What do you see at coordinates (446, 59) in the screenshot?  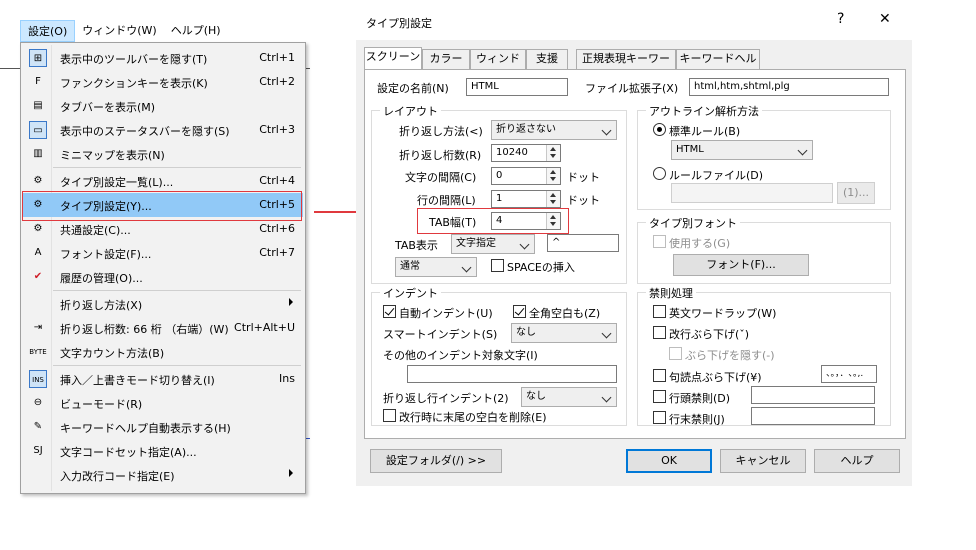 I see `tab-color: カラー` at bounding box center [446, 59].